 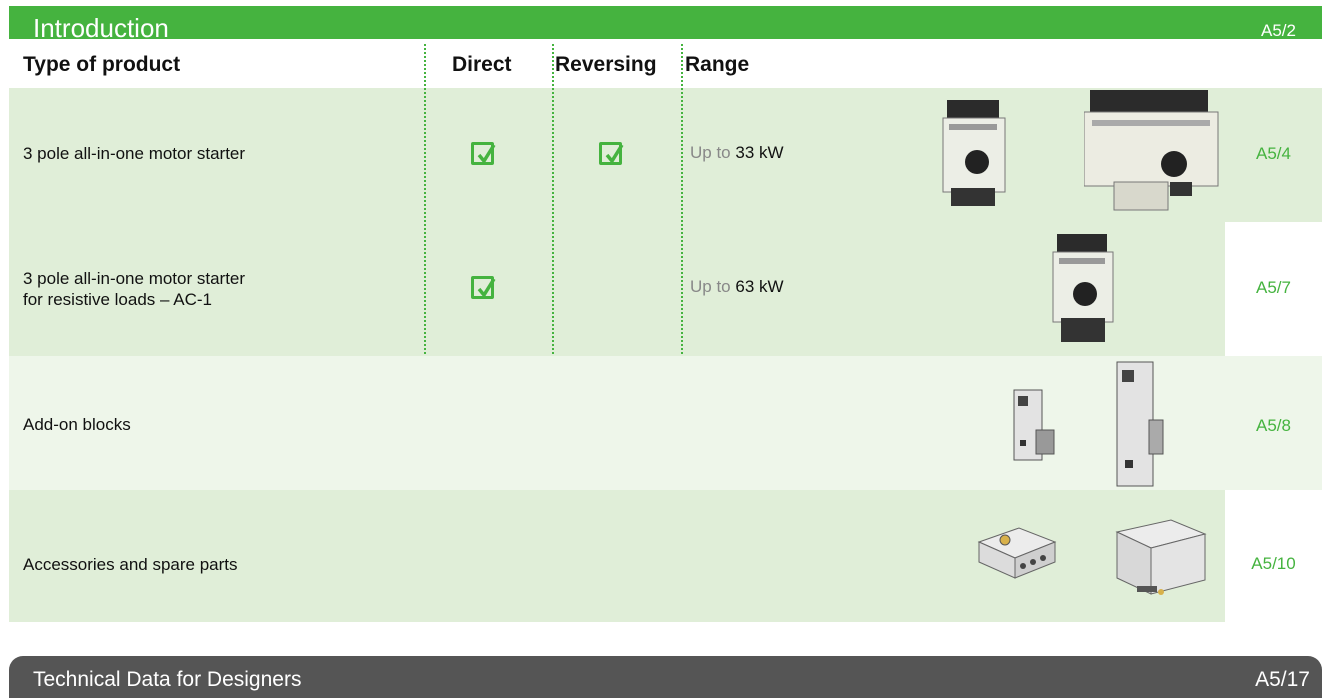 What do you see at coordinates (117, 299) in the screenshot?
I see `row-product-name-line2: for resistive loads – AC-1` at bounding box center [117, 299].